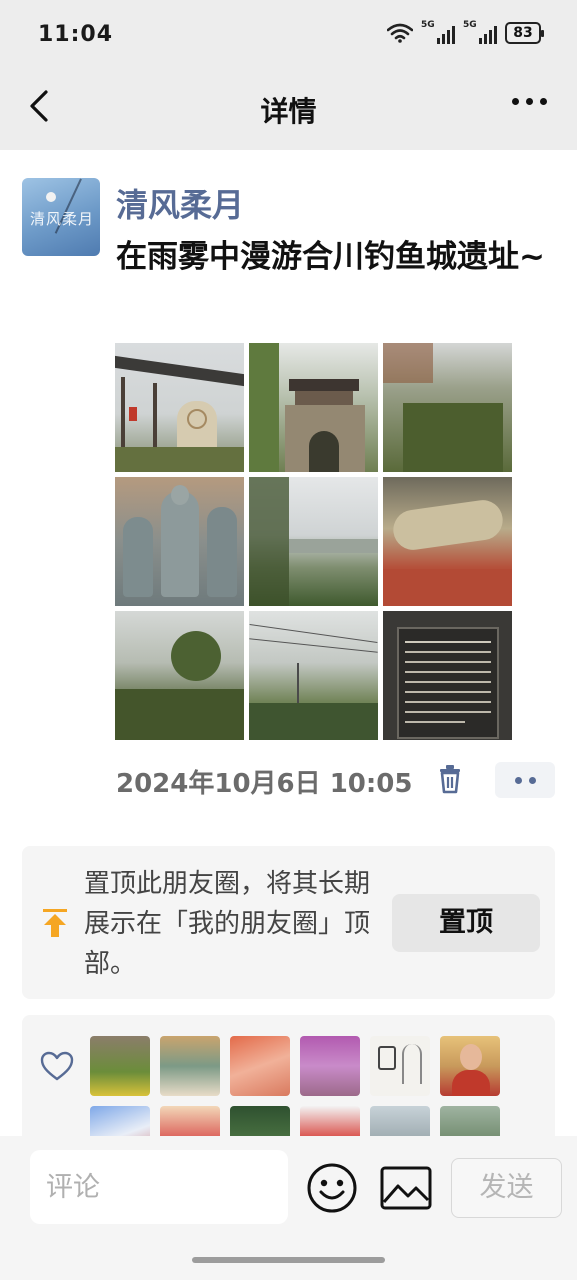 The height and width of the screenshot is (1280, 577). What do you see at coordinates (180, 203) in the screenshot?
I see `author-name: 清风柔月` at bounding box center [180, 203].